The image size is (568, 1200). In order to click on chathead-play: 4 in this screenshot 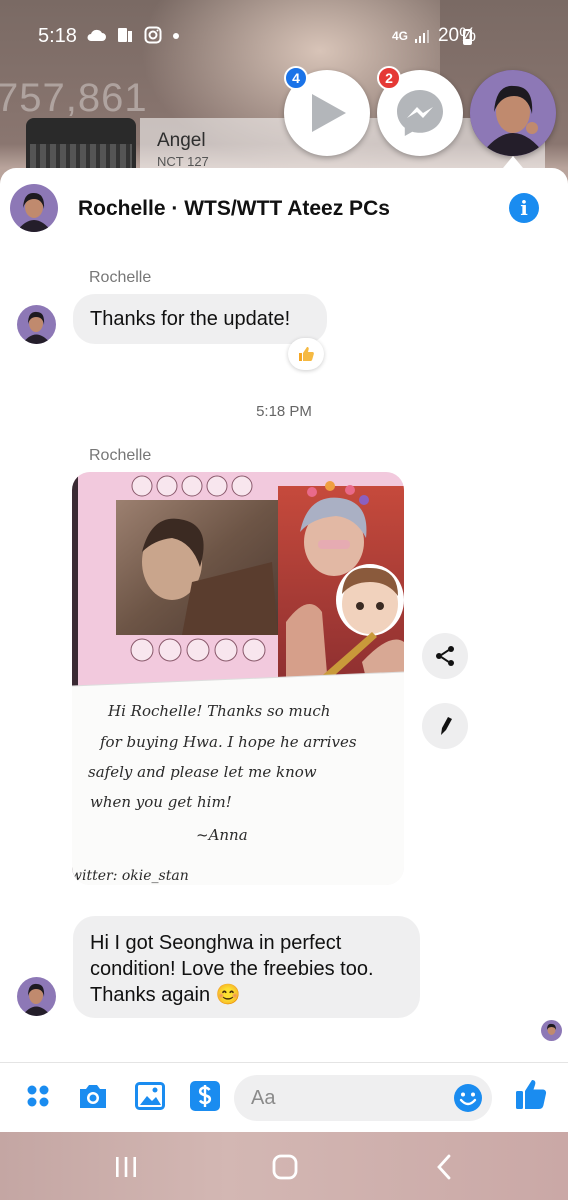, I will do `click(327, 111)`.